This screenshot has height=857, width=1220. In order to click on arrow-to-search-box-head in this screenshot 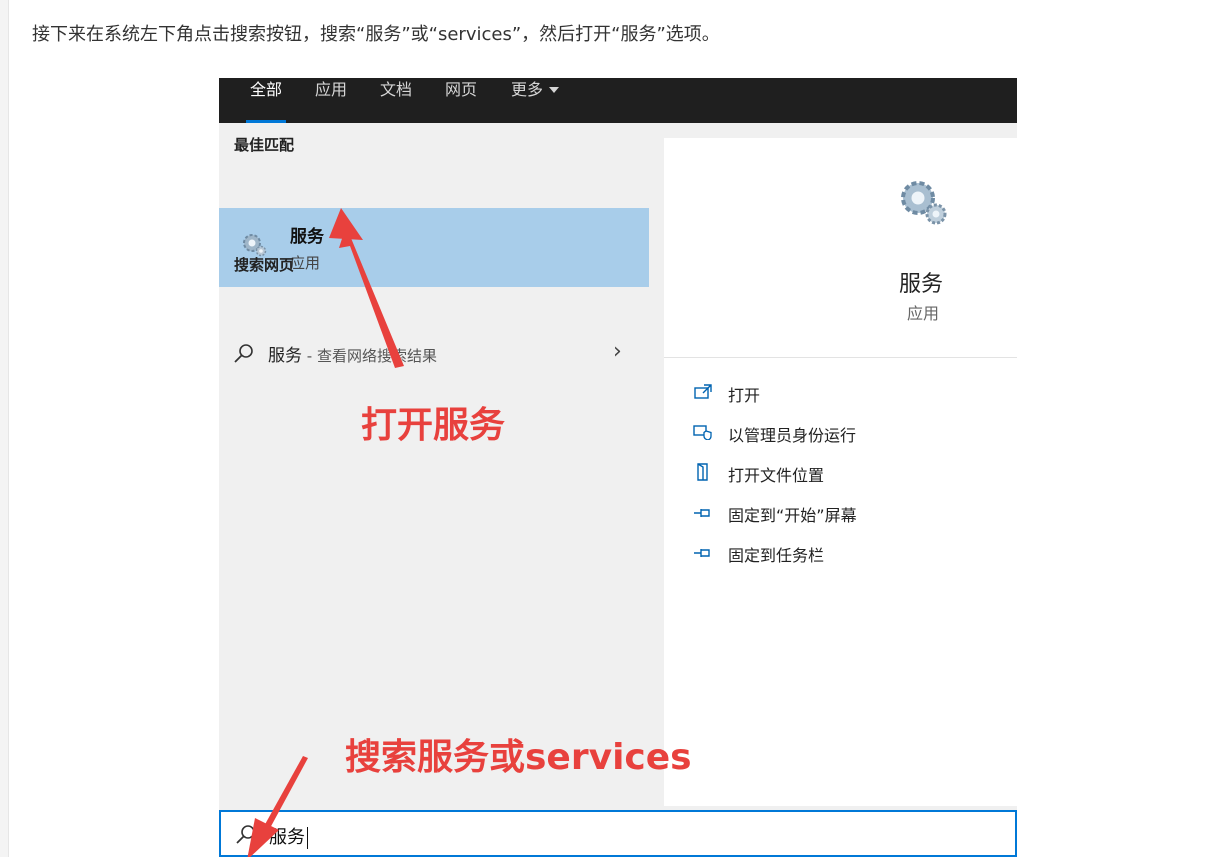, I will do `click(263, 837)`.